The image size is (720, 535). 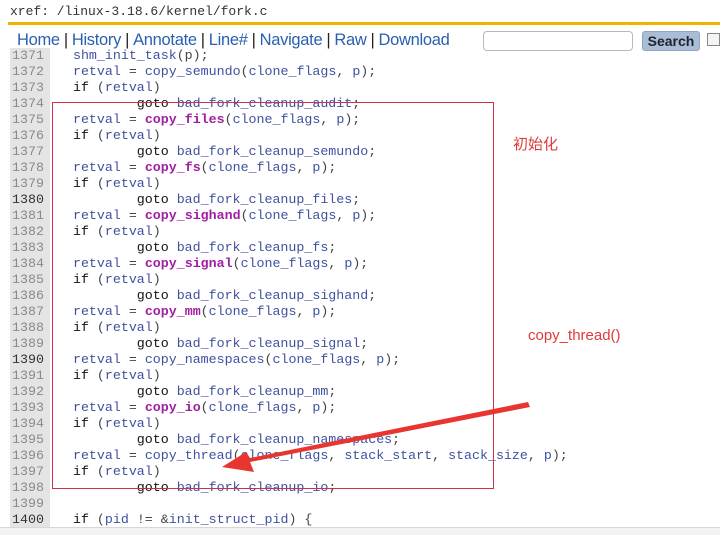 What do you see at coordinates (376, 437) in the screenshot?
I see `annotation-arrow-icon` at bounding box center [376, 437].